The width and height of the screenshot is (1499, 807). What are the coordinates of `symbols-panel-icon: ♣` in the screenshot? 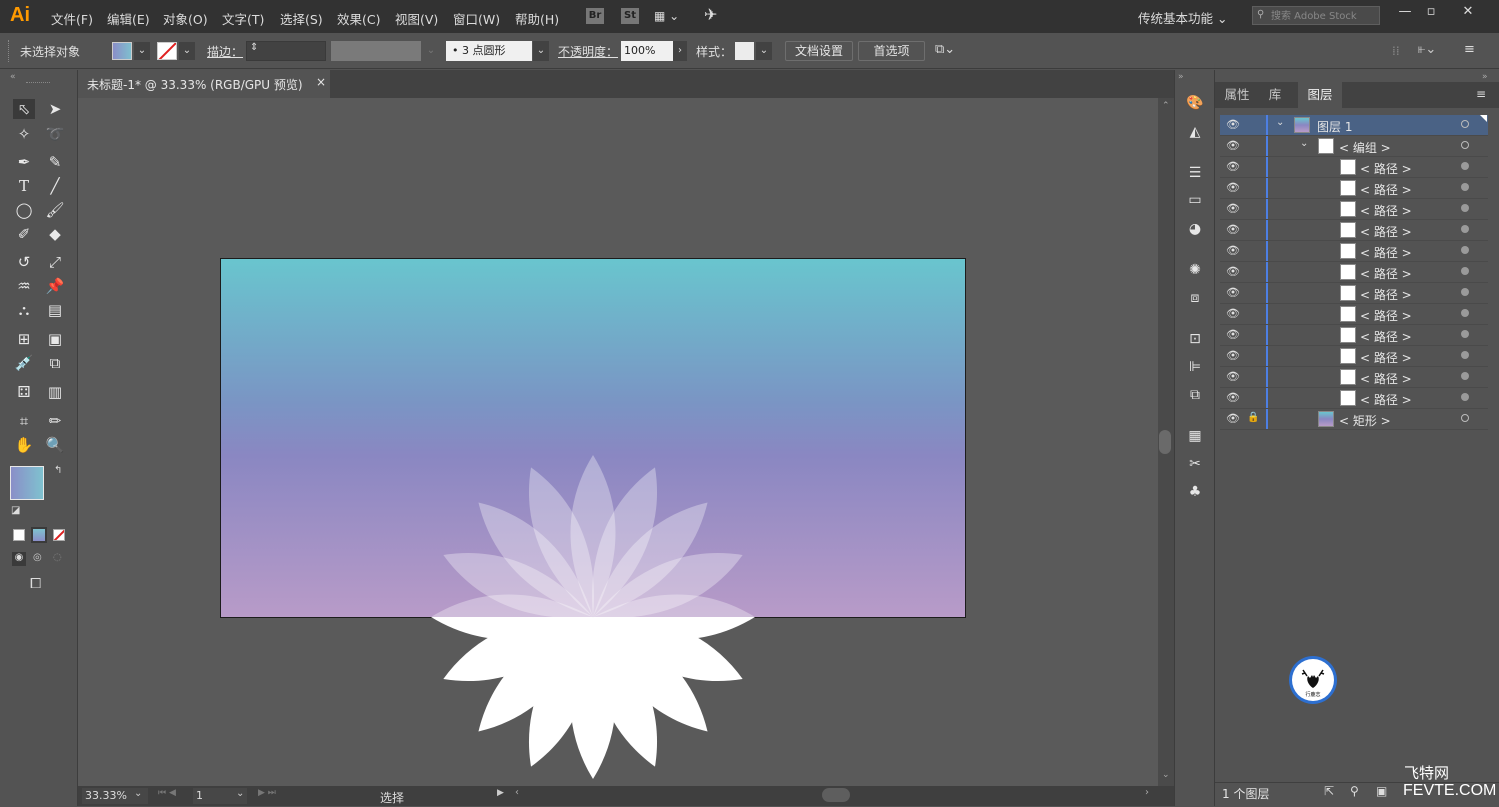 It's located at (1195, 492).